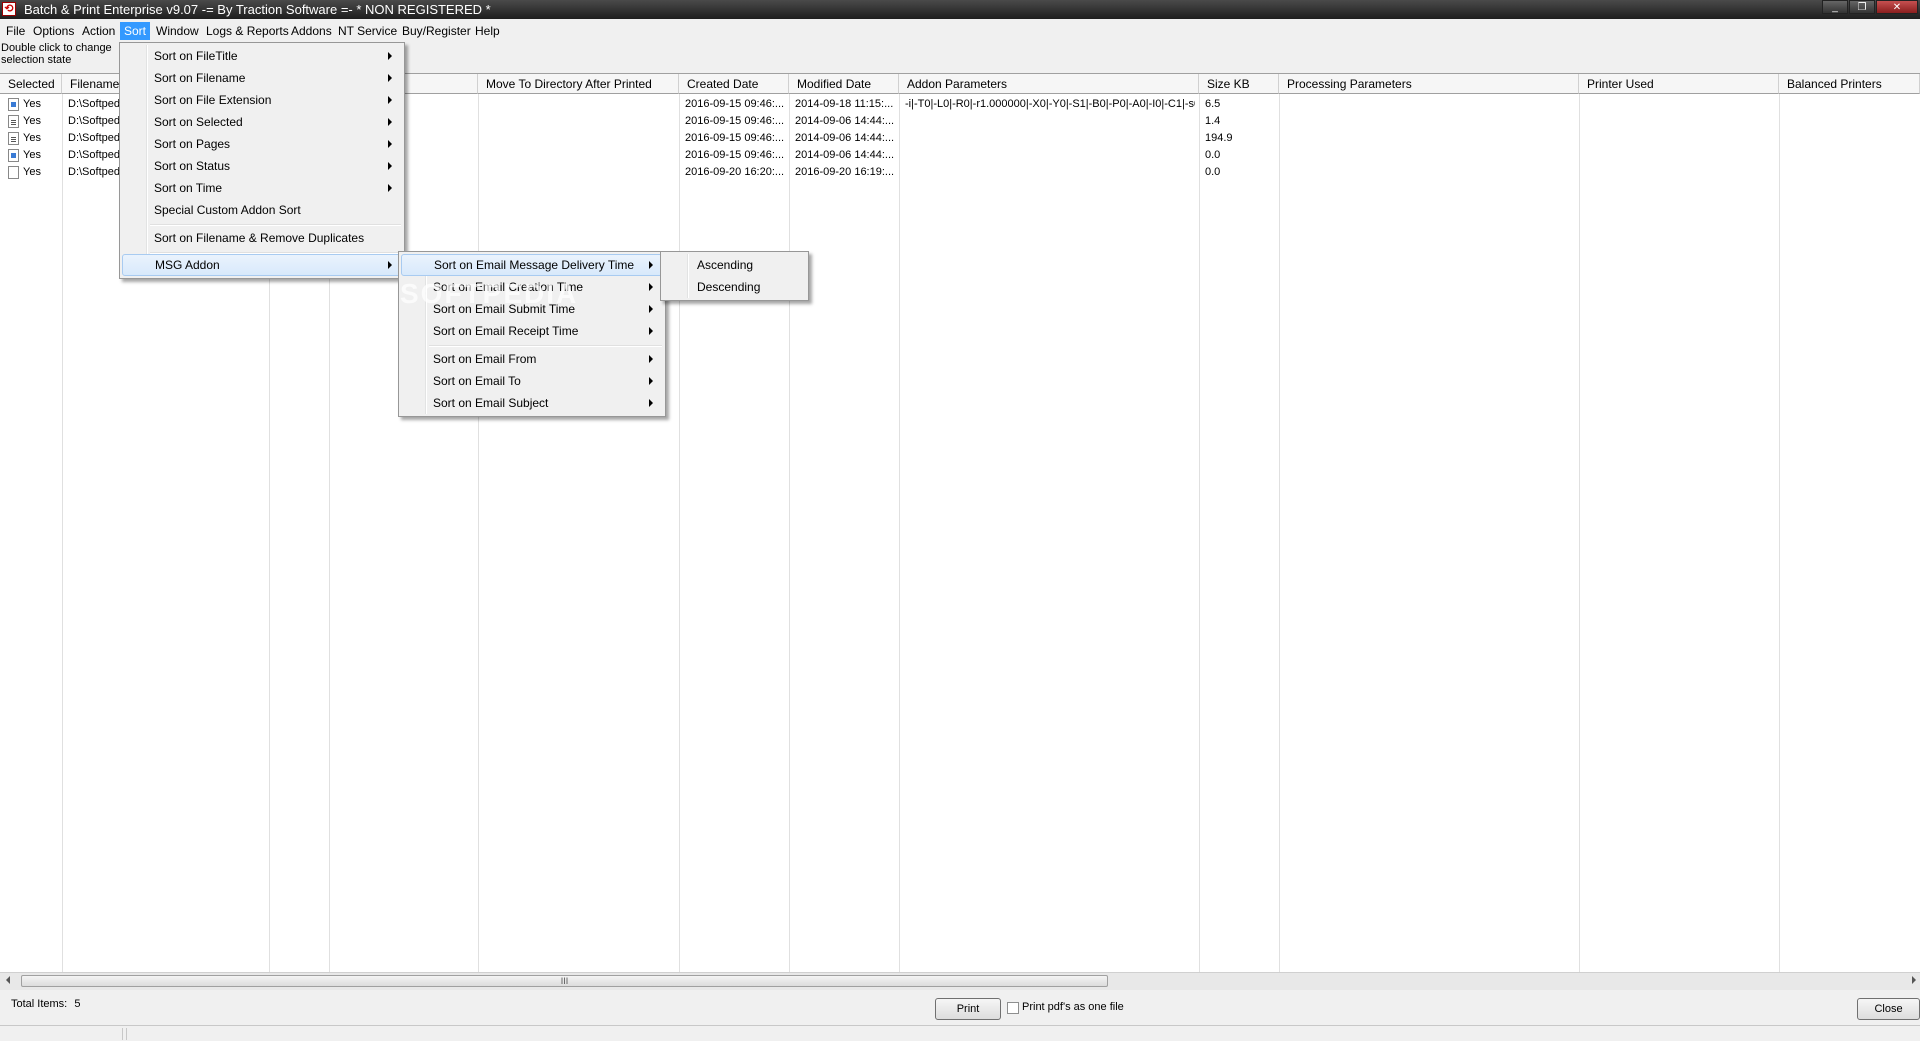 Image resolution: width=1920 pixels, height=1041 pixels. I want to click on menu-item-label: Sort on Filename, so click(200, 78).